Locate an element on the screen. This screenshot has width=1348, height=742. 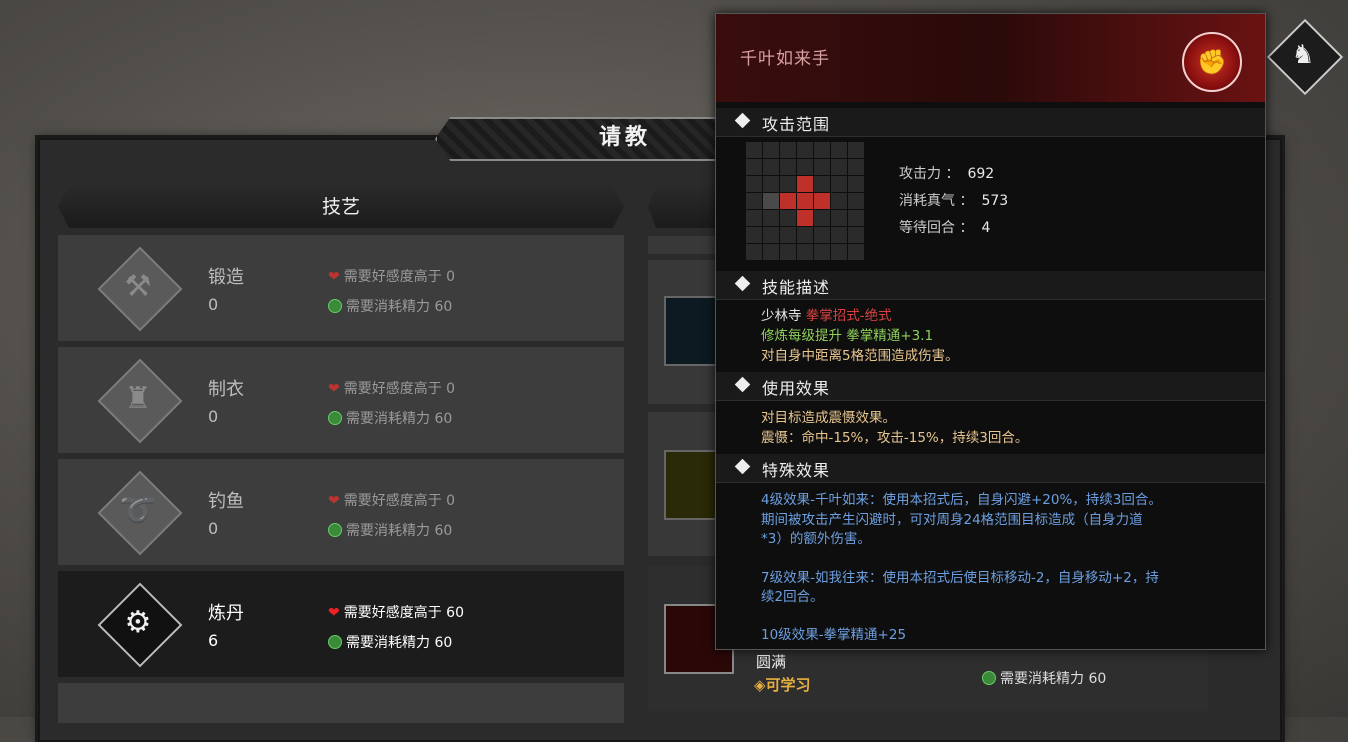
range-cell-self is located at coordinates (771, 201).